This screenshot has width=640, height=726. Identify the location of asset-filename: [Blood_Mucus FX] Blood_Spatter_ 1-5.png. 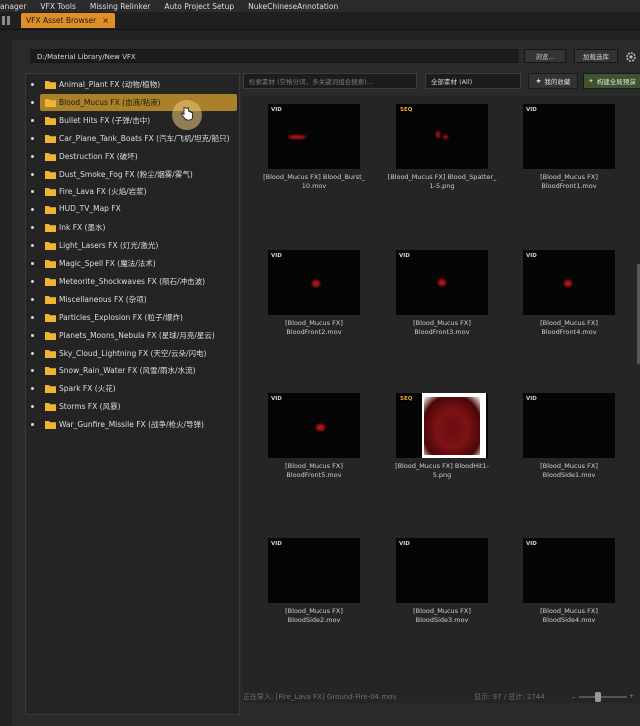
(442, 181).